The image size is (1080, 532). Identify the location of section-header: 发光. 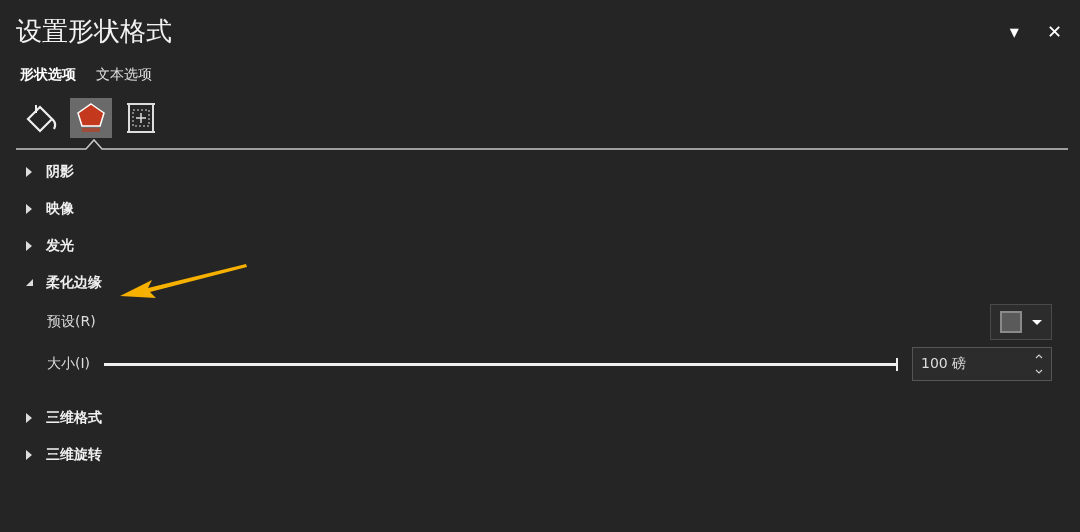
(45, 245).